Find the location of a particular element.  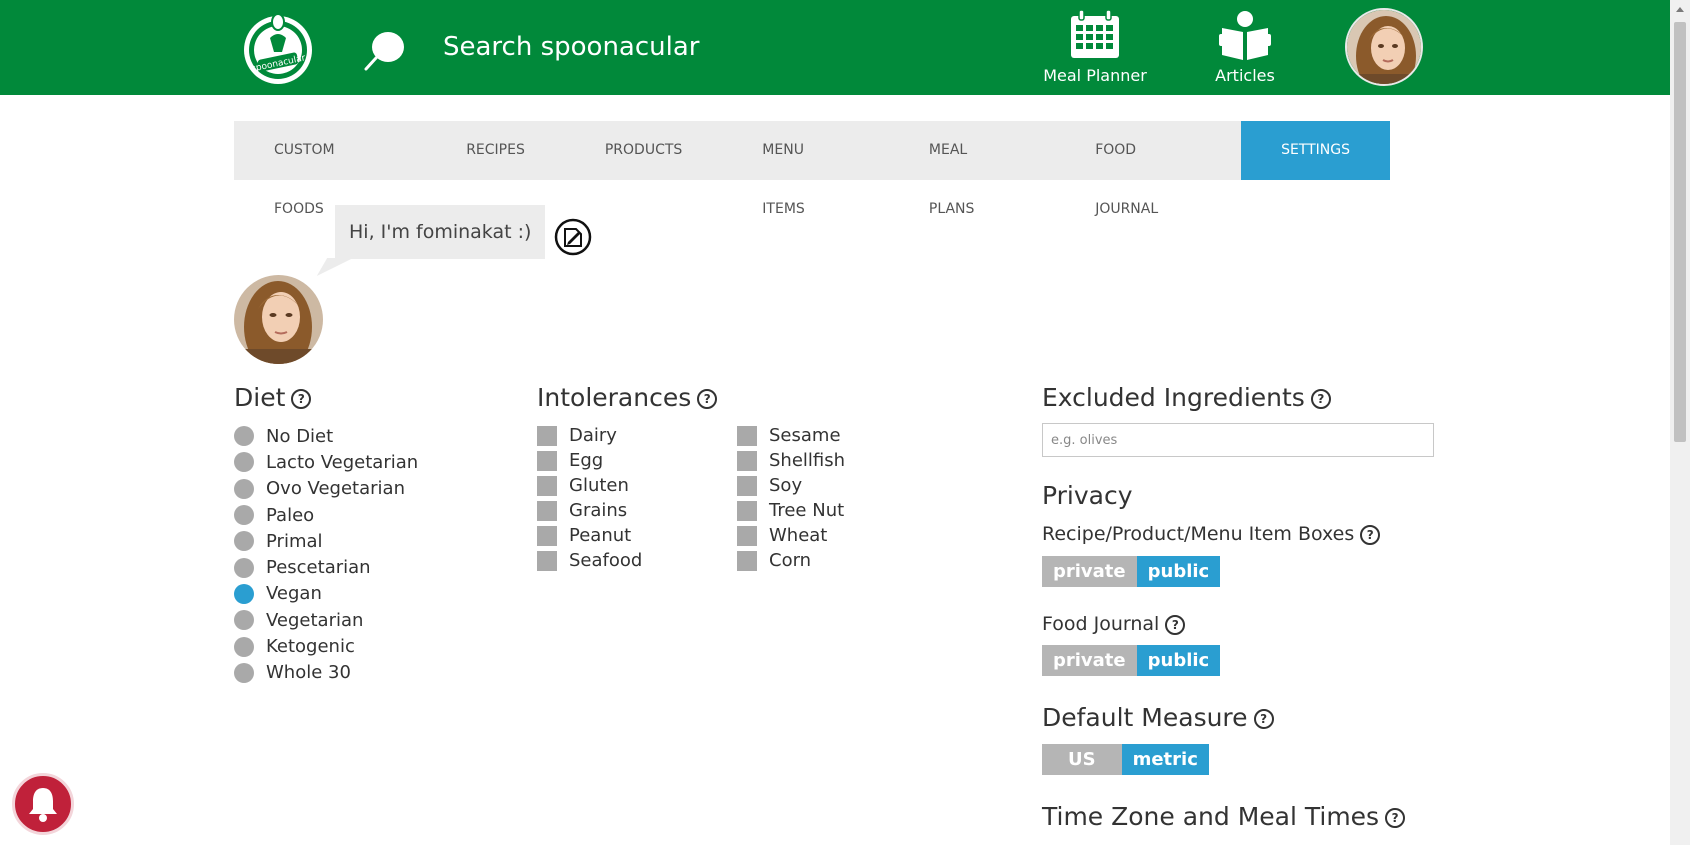

intolerance-dairy: Dairy is located at coordinates (589, 435).